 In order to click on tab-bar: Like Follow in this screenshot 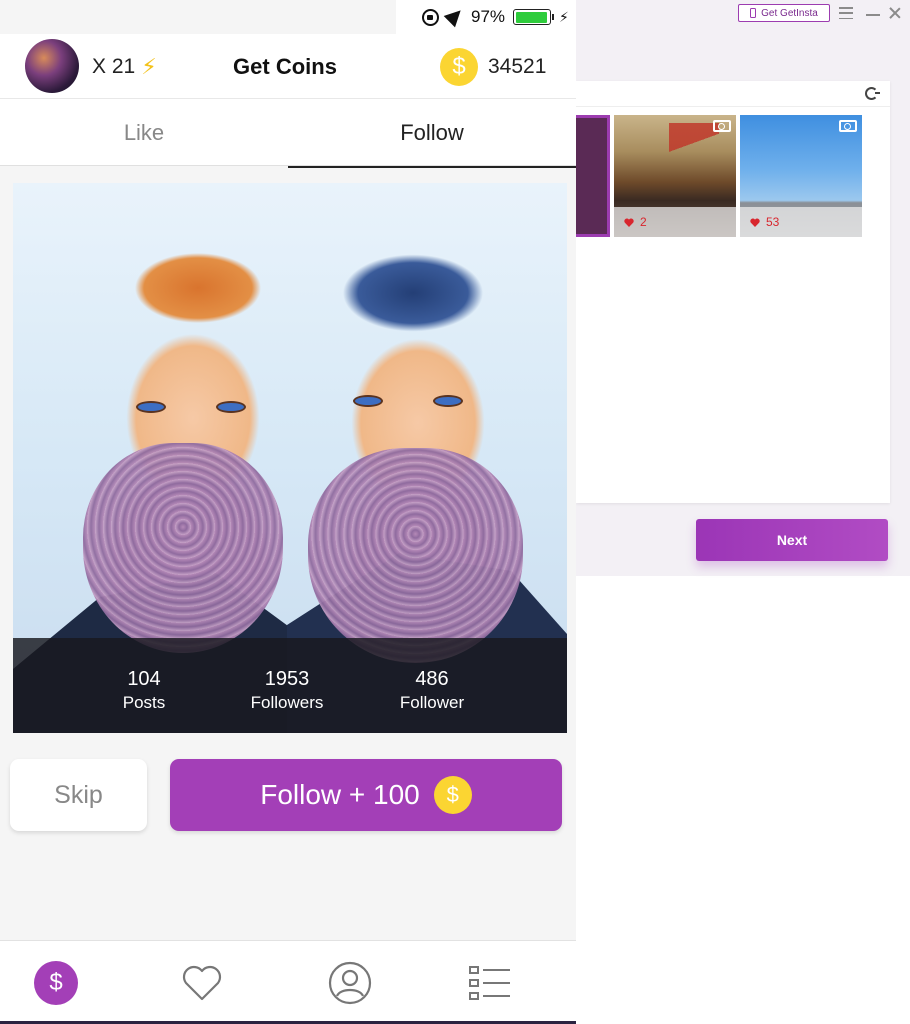, I will do `click(288, 133)`.